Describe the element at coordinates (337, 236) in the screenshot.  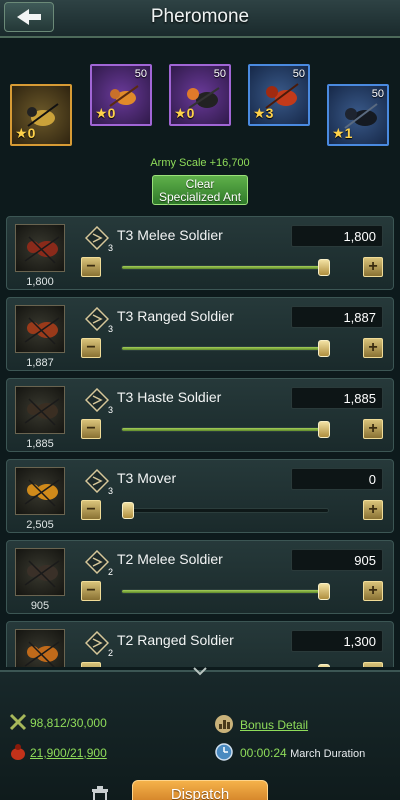
I see `troop-quantity-input: 1,800` at that location.